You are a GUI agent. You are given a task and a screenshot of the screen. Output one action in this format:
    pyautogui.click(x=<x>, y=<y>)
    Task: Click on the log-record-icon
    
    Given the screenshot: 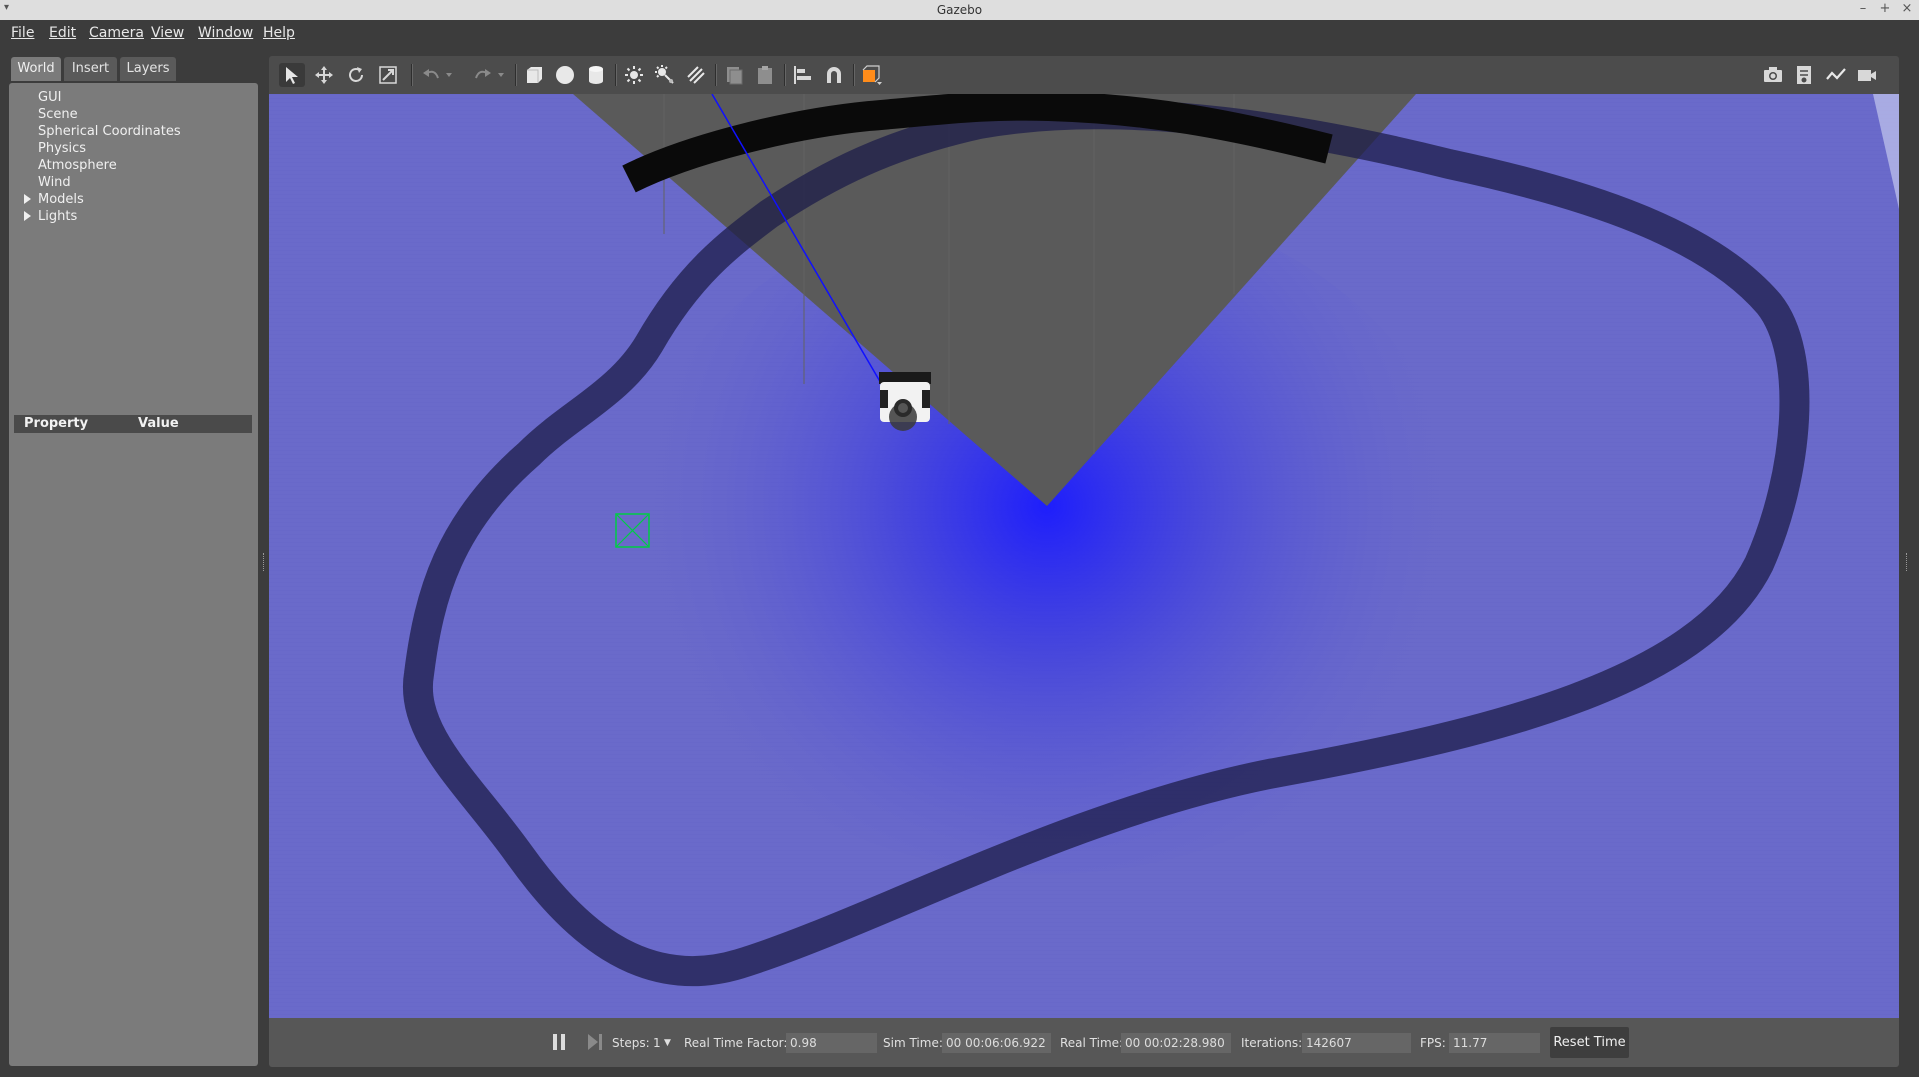 What is the action you would take?
    pyautogui.click(x=1804, y=75)
    